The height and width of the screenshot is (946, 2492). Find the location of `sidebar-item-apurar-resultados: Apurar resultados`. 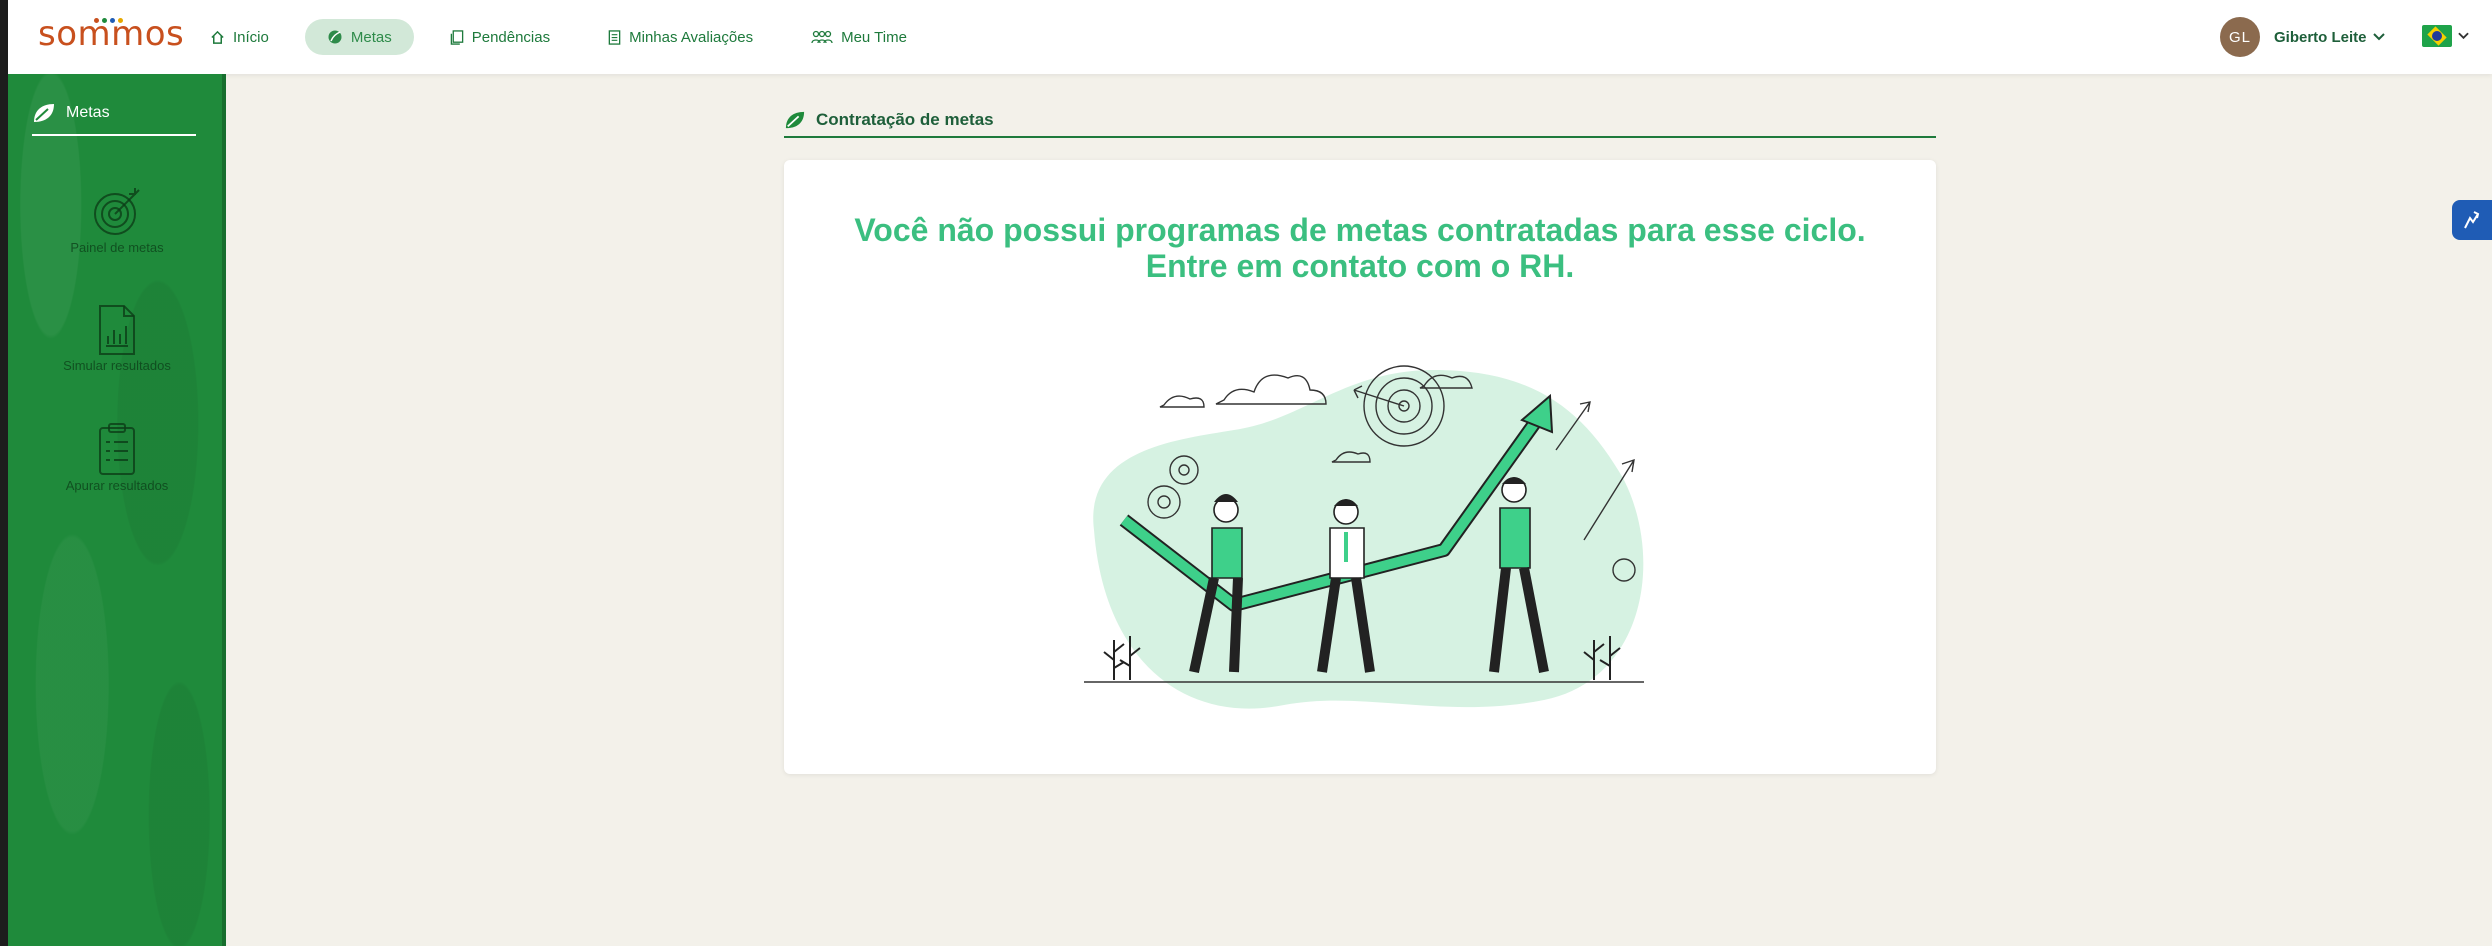

sidebar-item-apurar-resultados: Apurar resultados is located at coordinates (117, 457).